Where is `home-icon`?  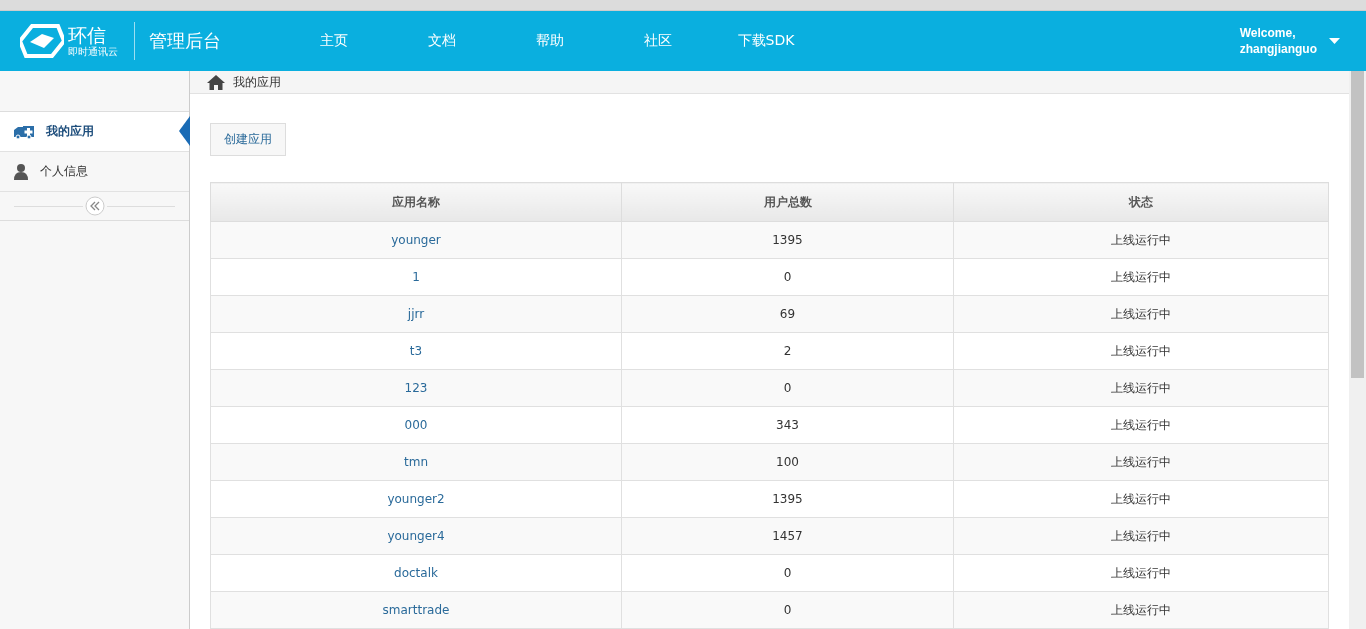
home-icon is located at coordinates (216, 82).